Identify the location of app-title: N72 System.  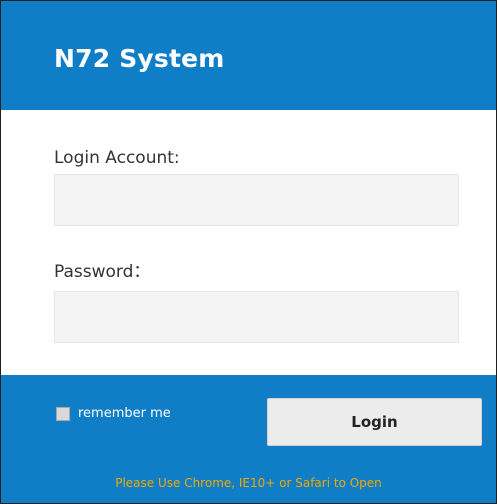
(139, 58).